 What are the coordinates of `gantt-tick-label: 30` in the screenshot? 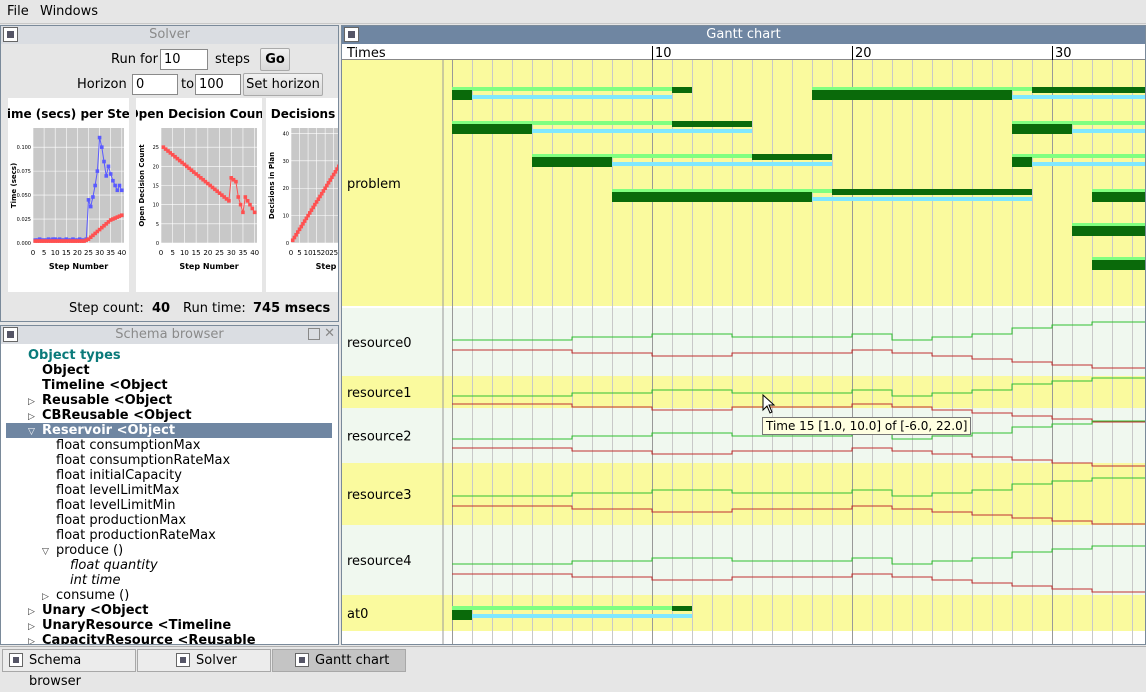 It's located at (1063, 53).